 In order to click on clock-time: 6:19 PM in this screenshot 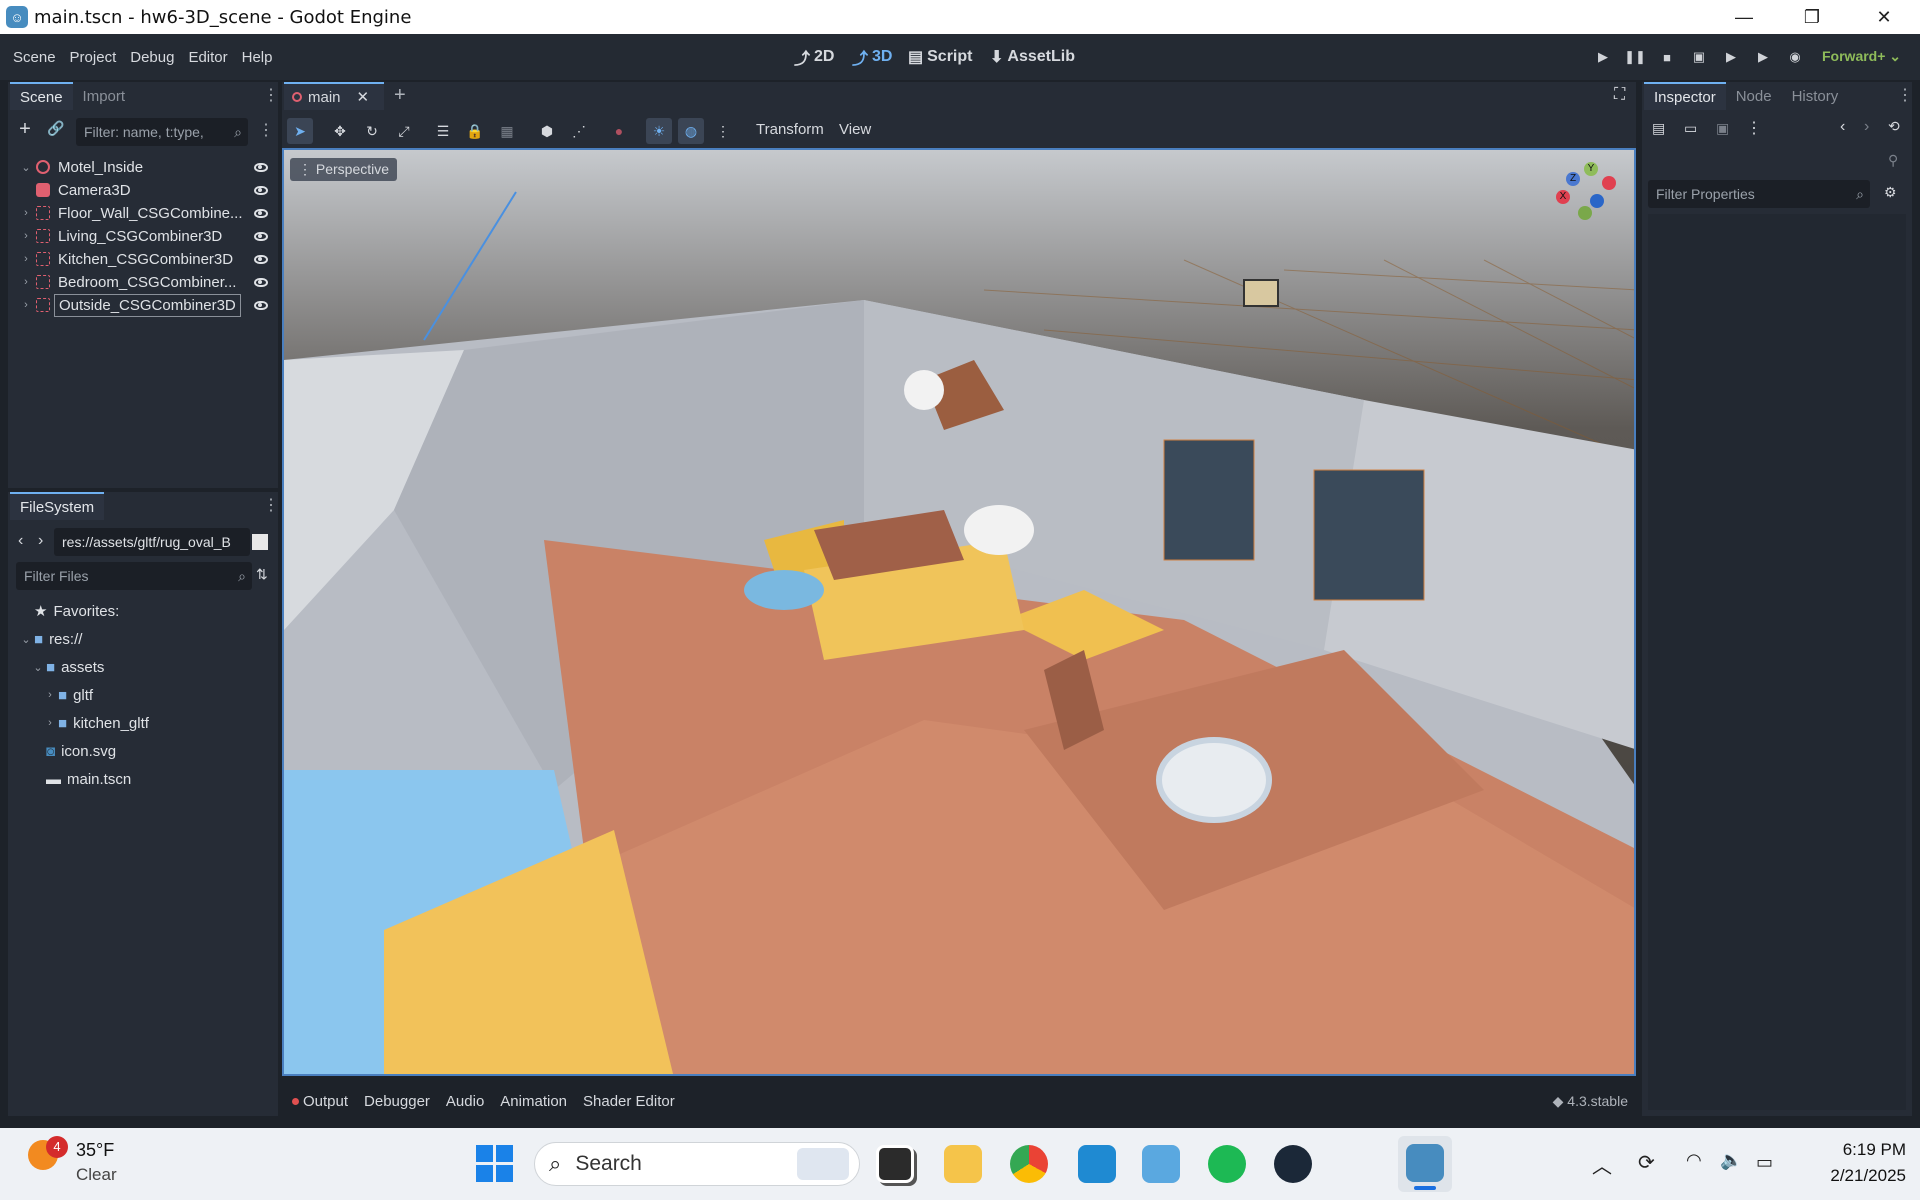, I will do `click(1856, 1150)`.